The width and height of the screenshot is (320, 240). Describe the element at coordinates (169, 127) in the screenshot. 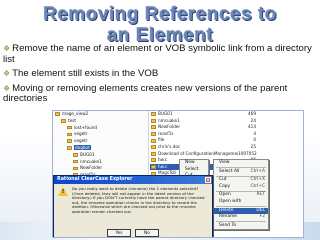

I see `file-name: NewFolder` at that location.